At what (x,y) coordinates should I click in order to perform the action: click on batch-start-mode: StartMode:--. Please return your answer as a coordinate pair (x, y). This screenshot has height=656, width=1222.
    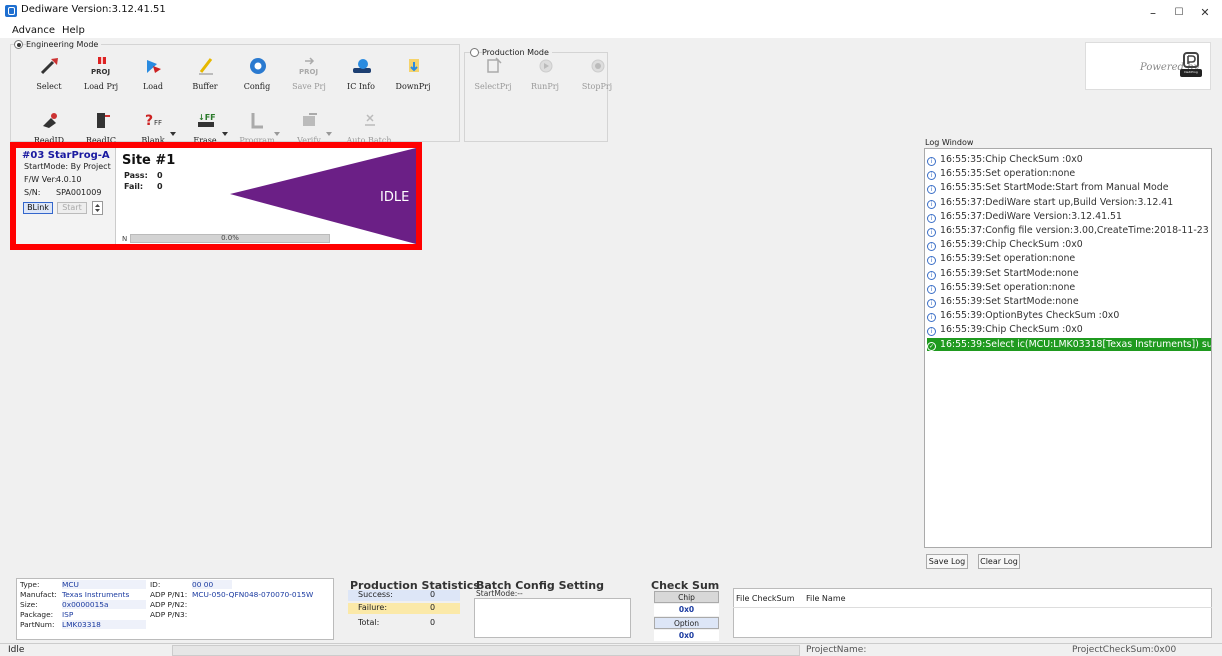
    Looking at the image, I should click on (499, 593).